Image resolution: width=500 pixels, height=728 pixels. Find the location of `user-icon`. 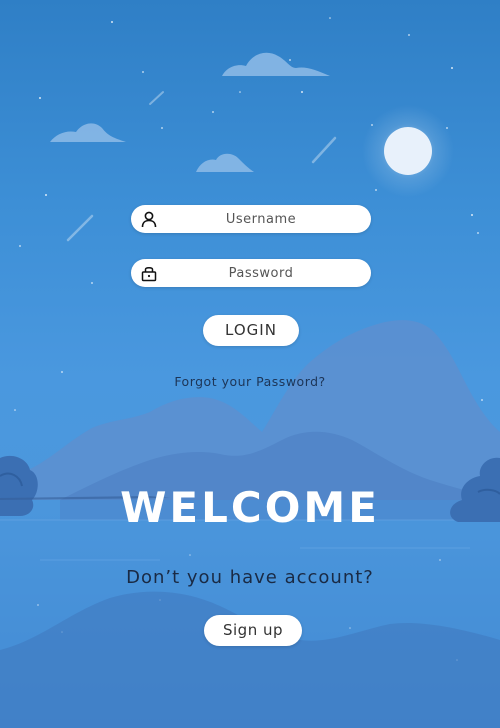

user-icon is located at coordinates (149, 219).